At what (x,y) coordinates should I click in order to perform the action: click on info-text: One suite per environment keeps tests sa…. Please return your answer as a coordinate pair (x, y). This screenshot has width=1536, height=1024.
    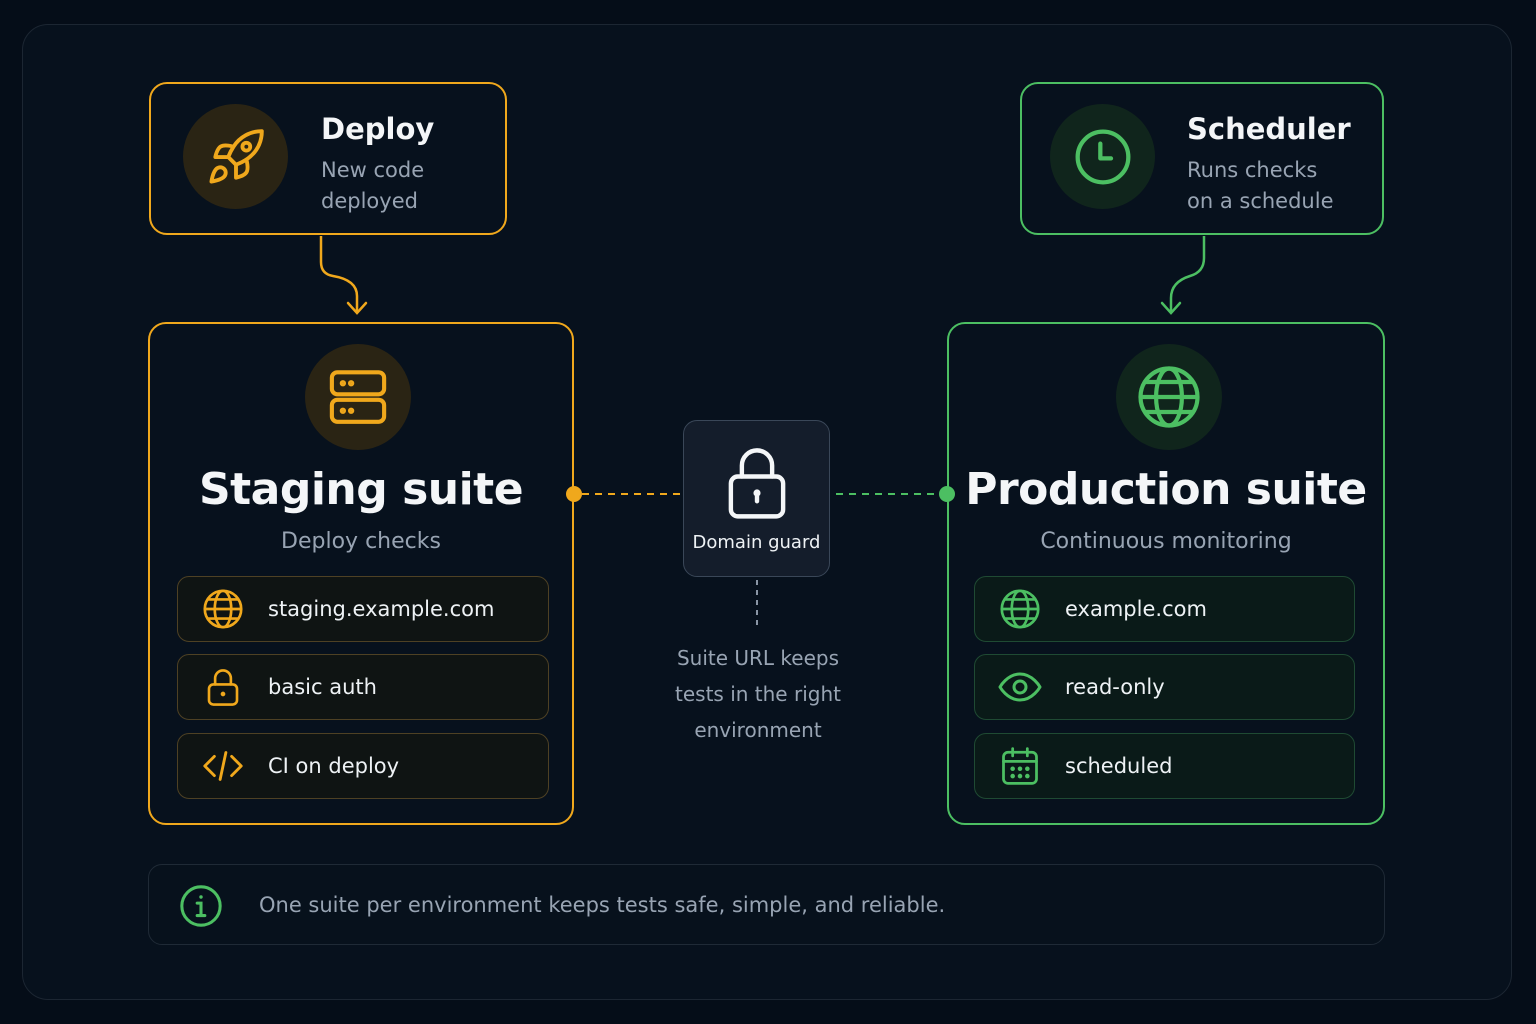
    Looking at the image, I should click on (602, 905).